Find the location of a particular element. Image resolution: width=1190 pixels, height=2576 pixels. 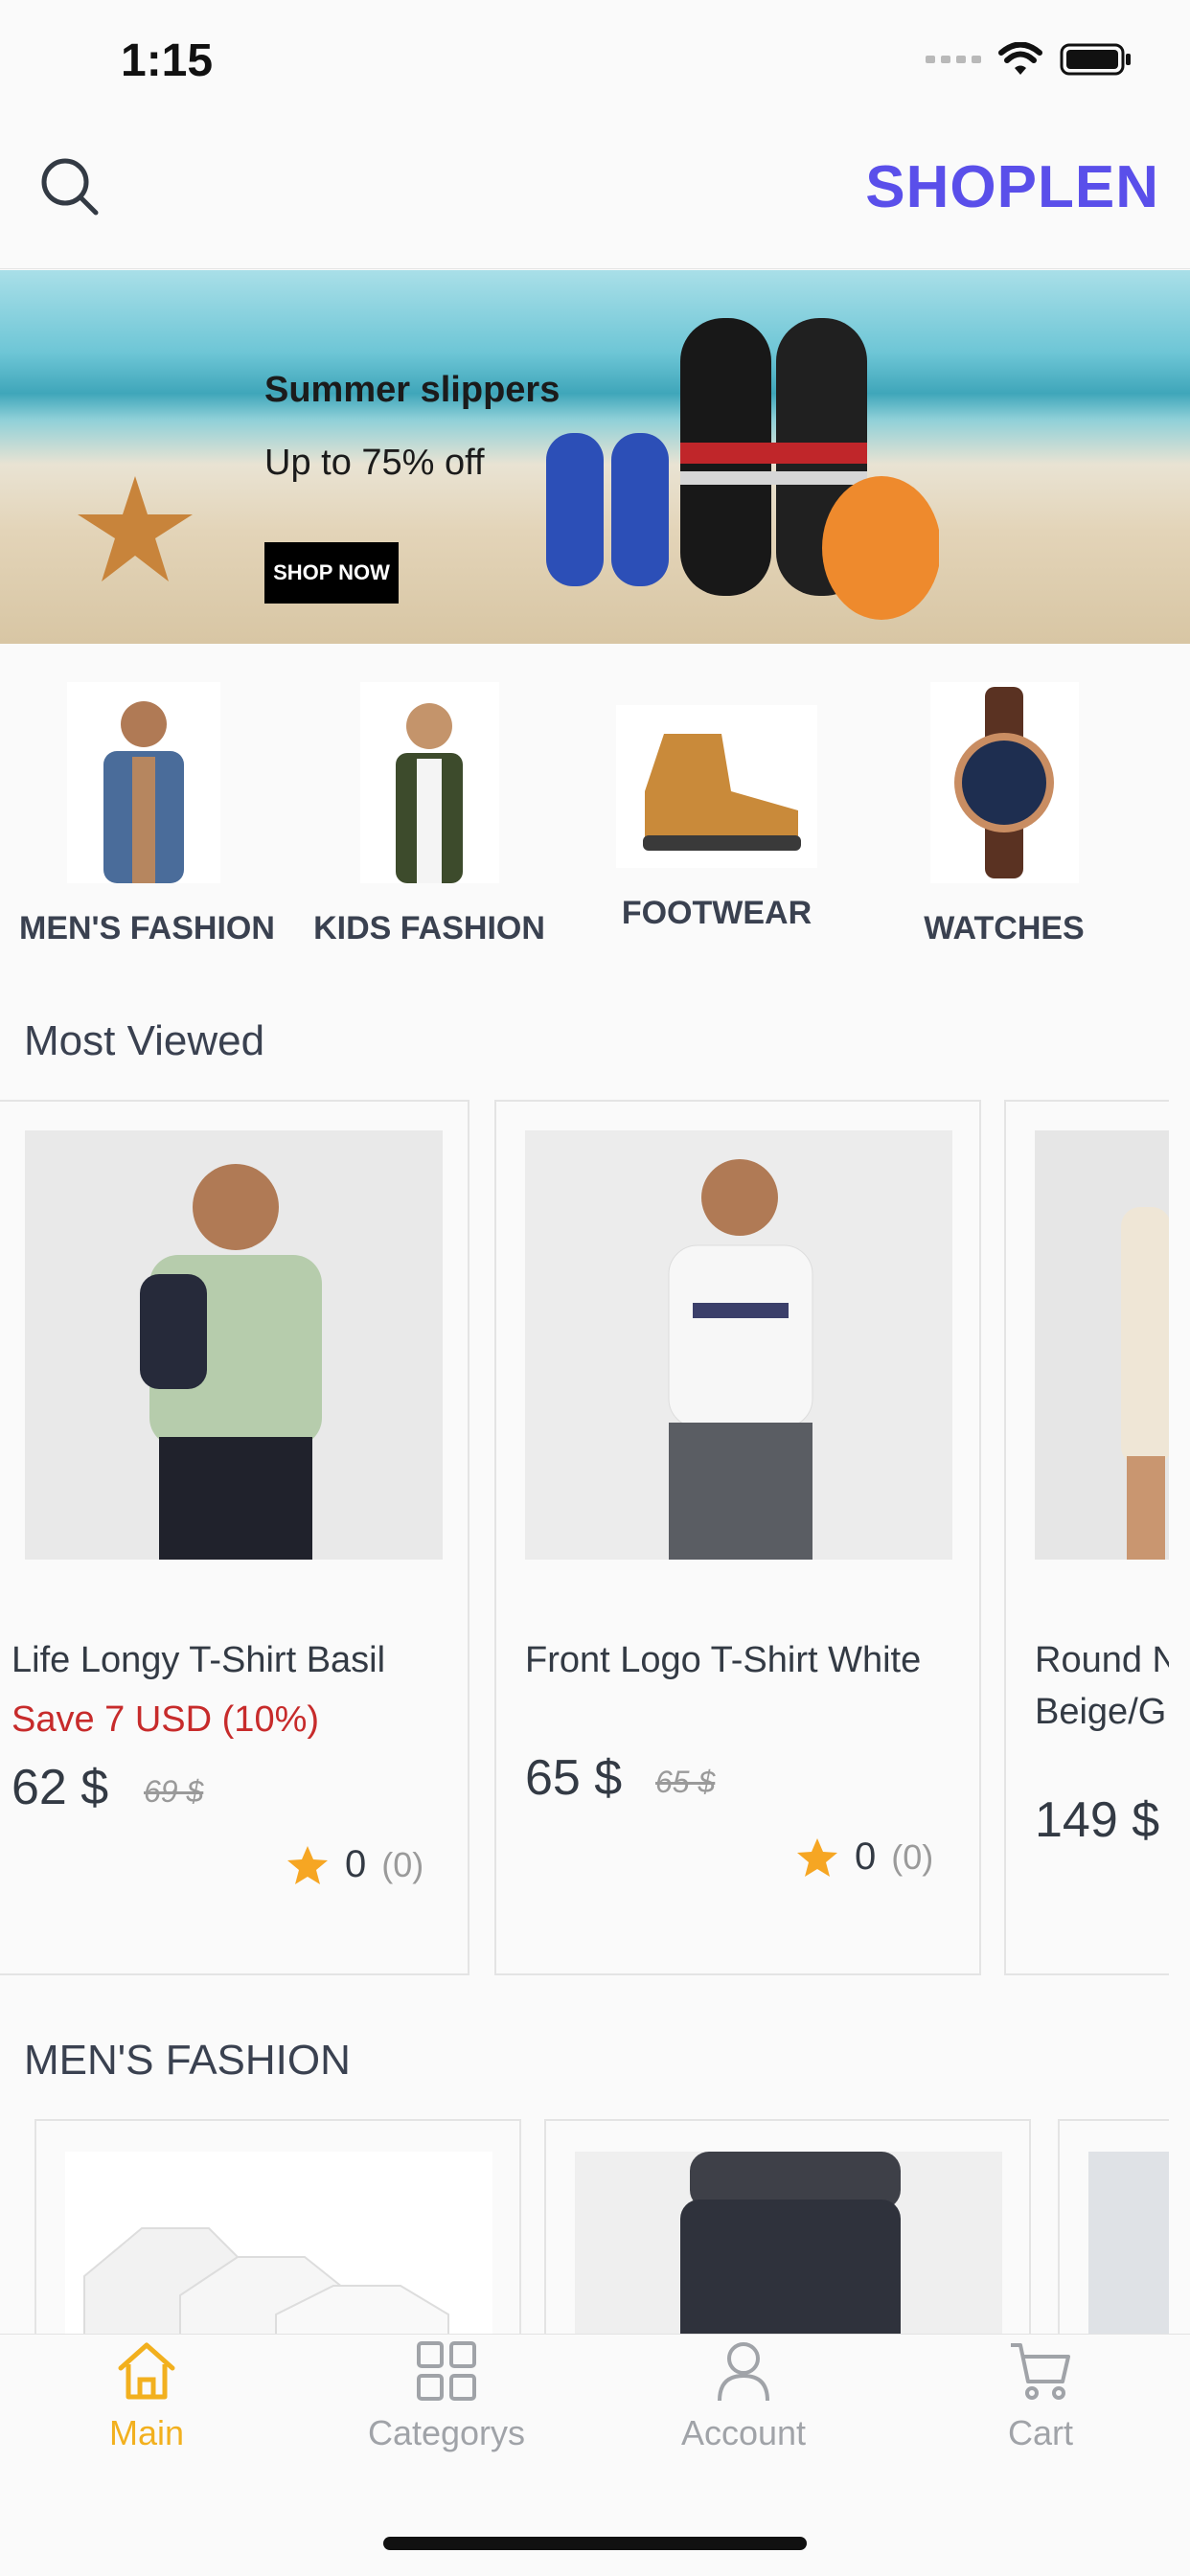

tab-cart: Cart is located at coordinates (1040, 2395).